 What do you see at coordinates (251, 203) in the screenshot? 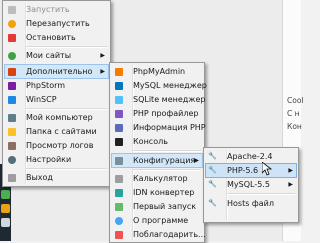
I see `menu-item-hosts-file: 🔧 Hosts файл` at bounding box center [251, 203].